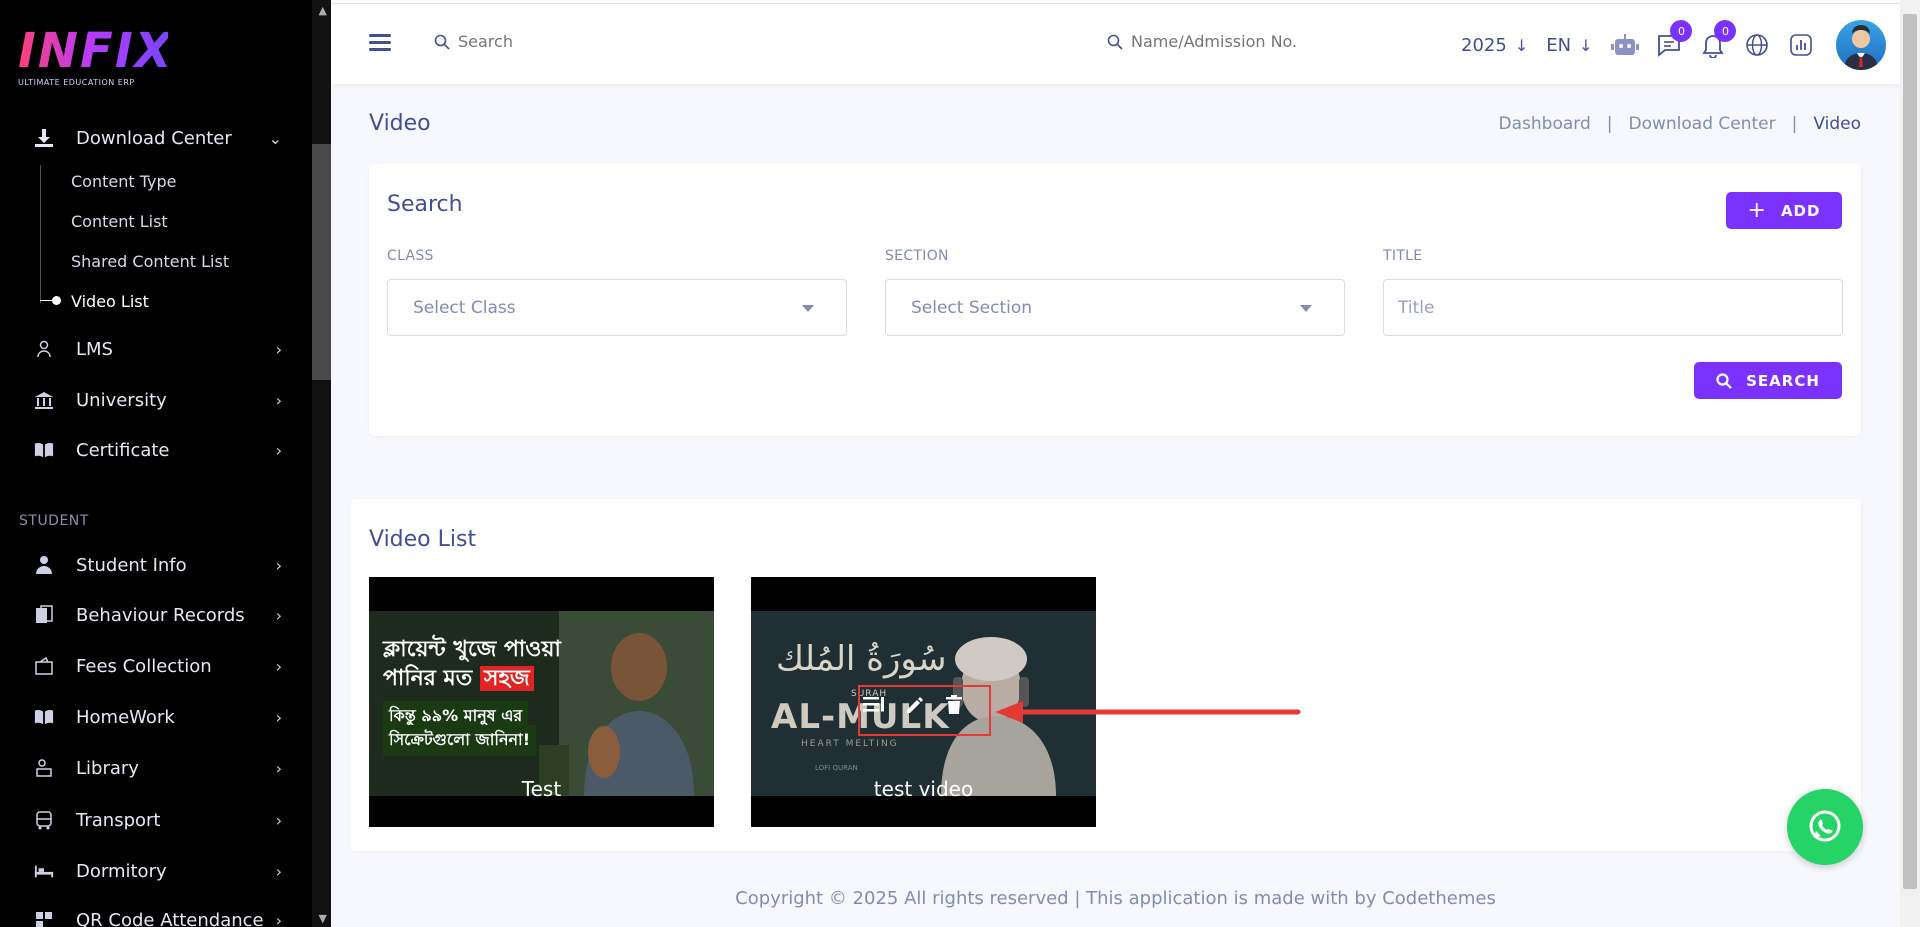 Image resolution: width=1920 pixels, height=927 pixels. I want to click on sidebar-item-lms: LMS ›, so click(155, 349).